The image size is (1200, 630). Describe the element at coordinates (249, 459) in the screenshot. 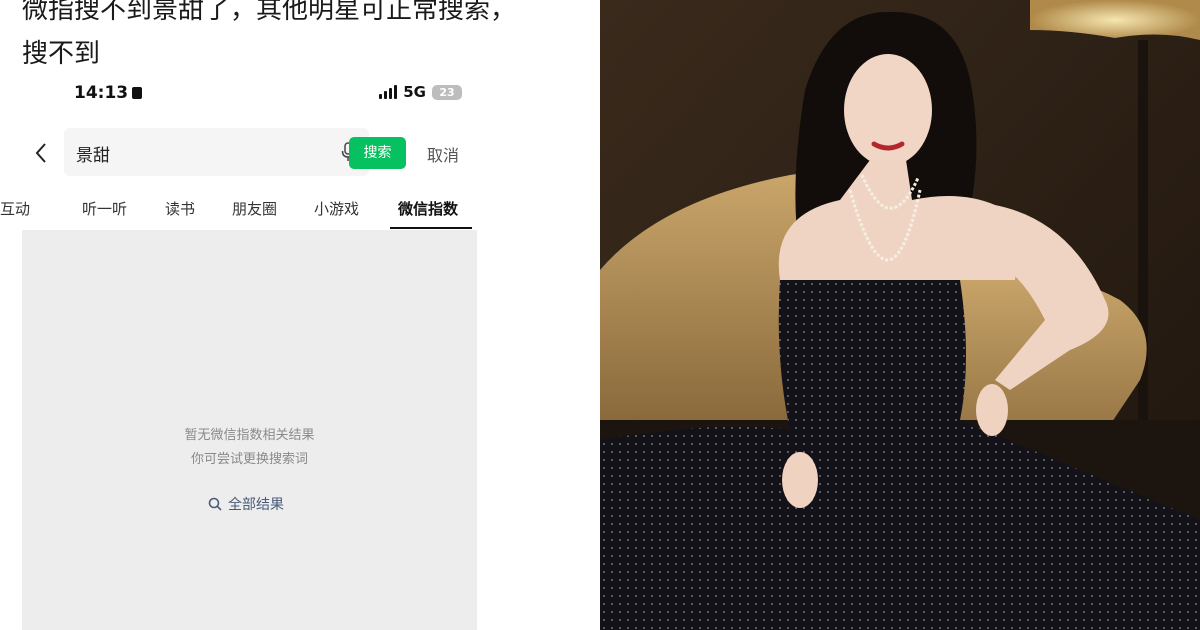

I see `empty-state-hint: 你可尝试更换搜索词` at that location.